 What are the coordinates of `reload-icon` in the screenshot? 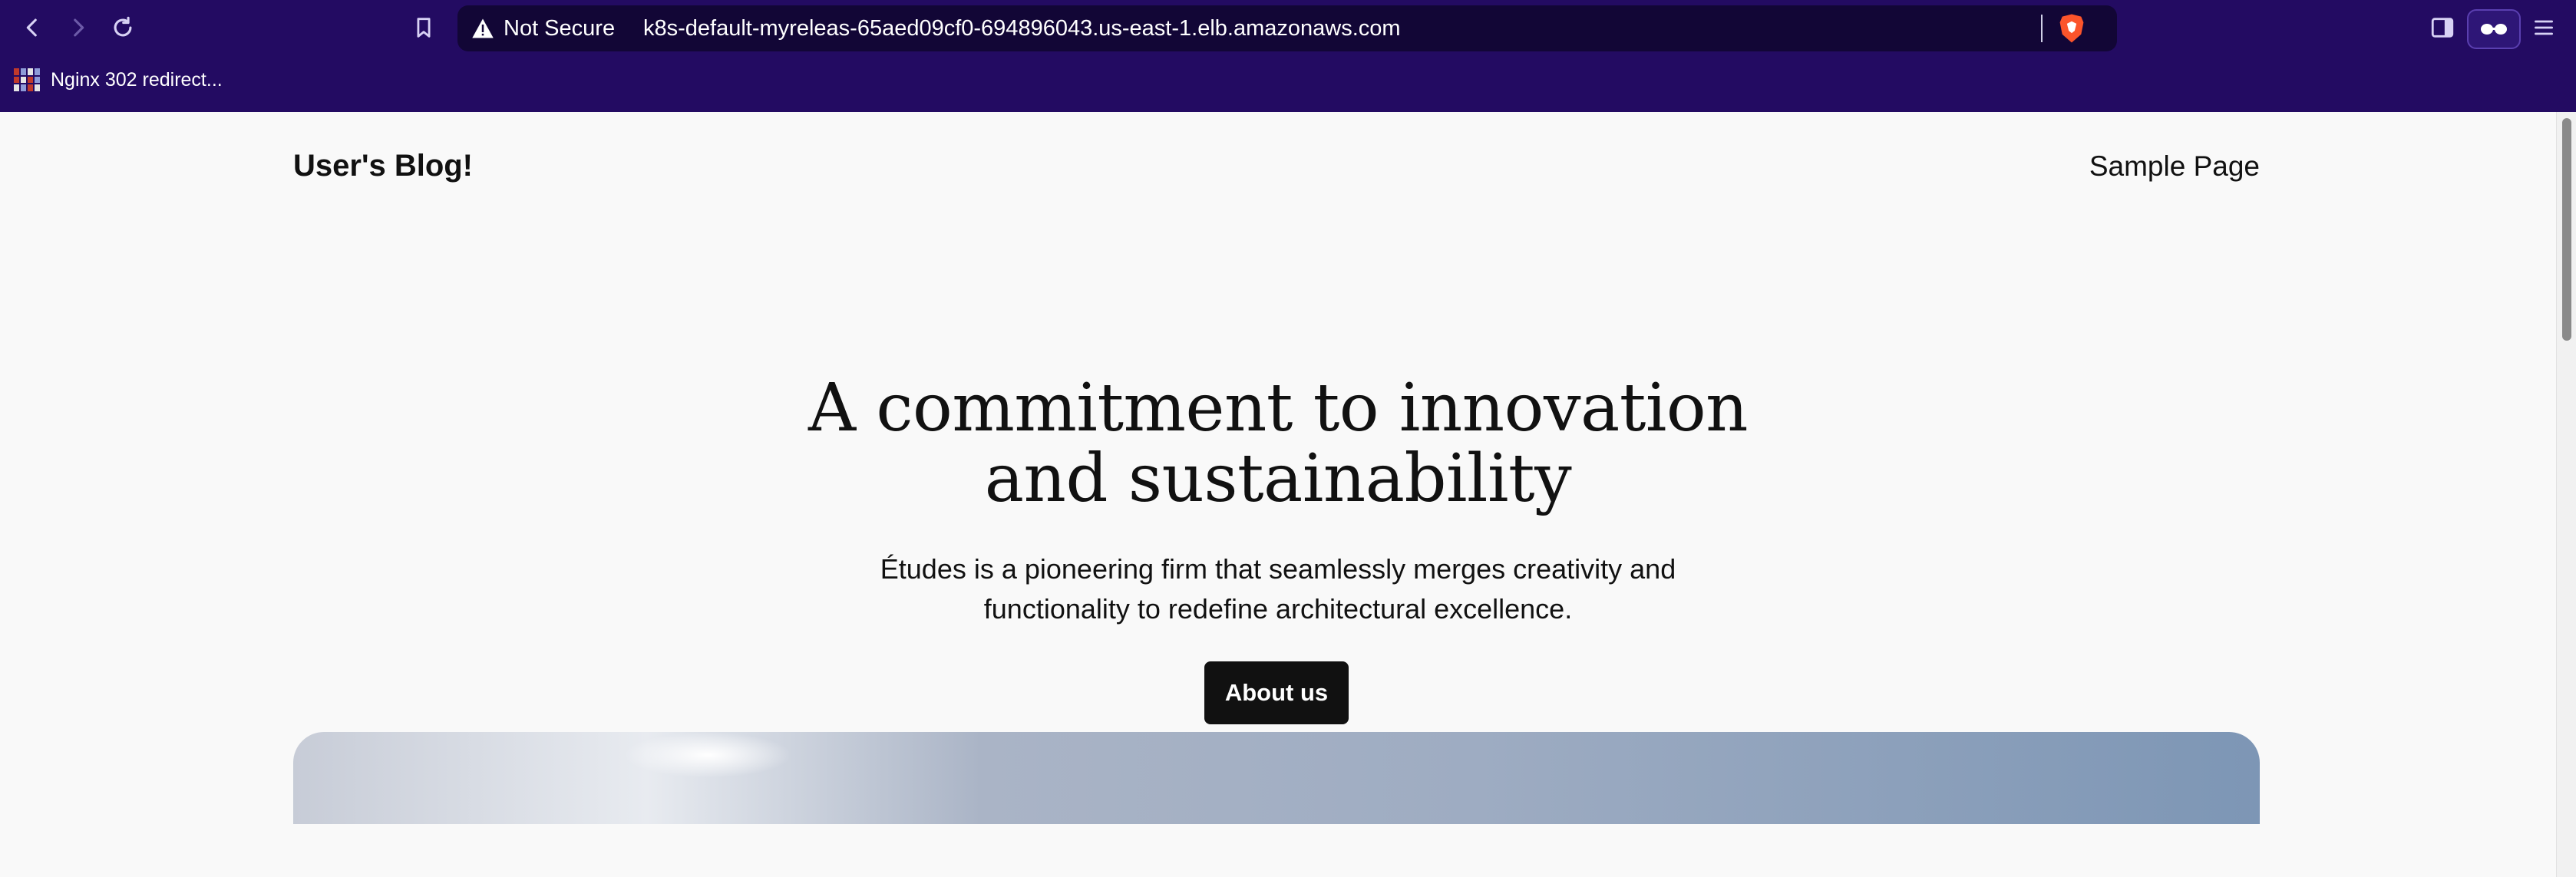 It's located at (123, 26).